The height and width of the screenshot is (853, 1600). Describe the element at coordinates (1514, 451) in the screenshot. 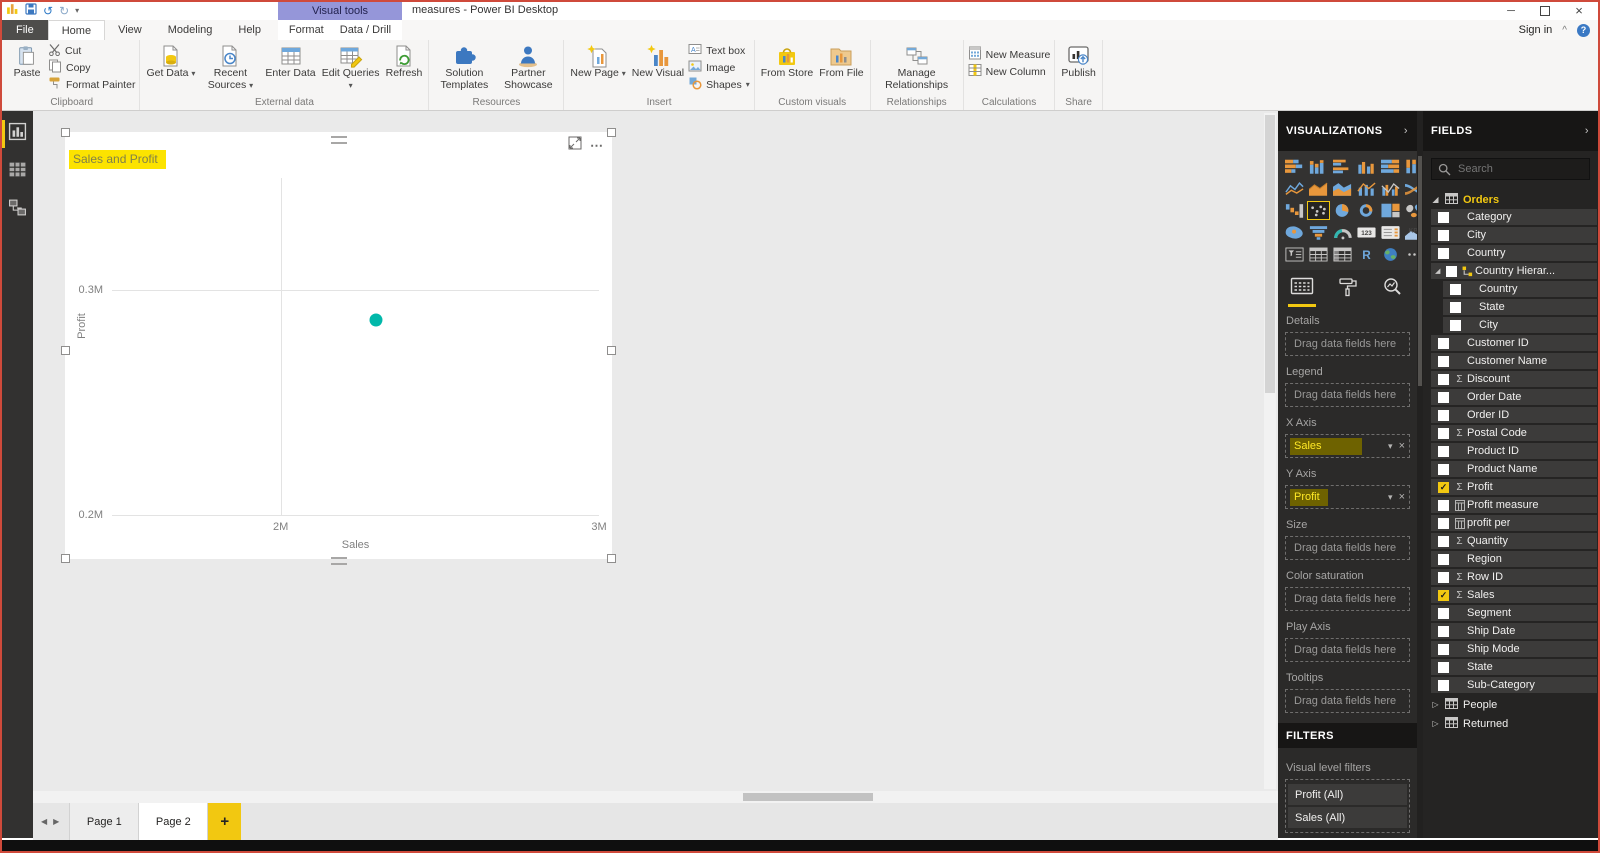

I see `field-row-product-id: Product ID` at that location.